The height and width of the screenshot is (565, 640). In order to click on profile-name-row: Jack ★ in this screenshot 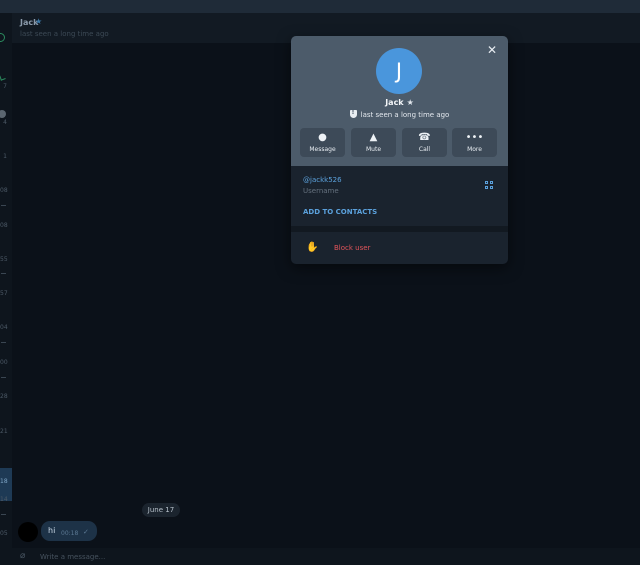, I will do `click(399, 102)`.